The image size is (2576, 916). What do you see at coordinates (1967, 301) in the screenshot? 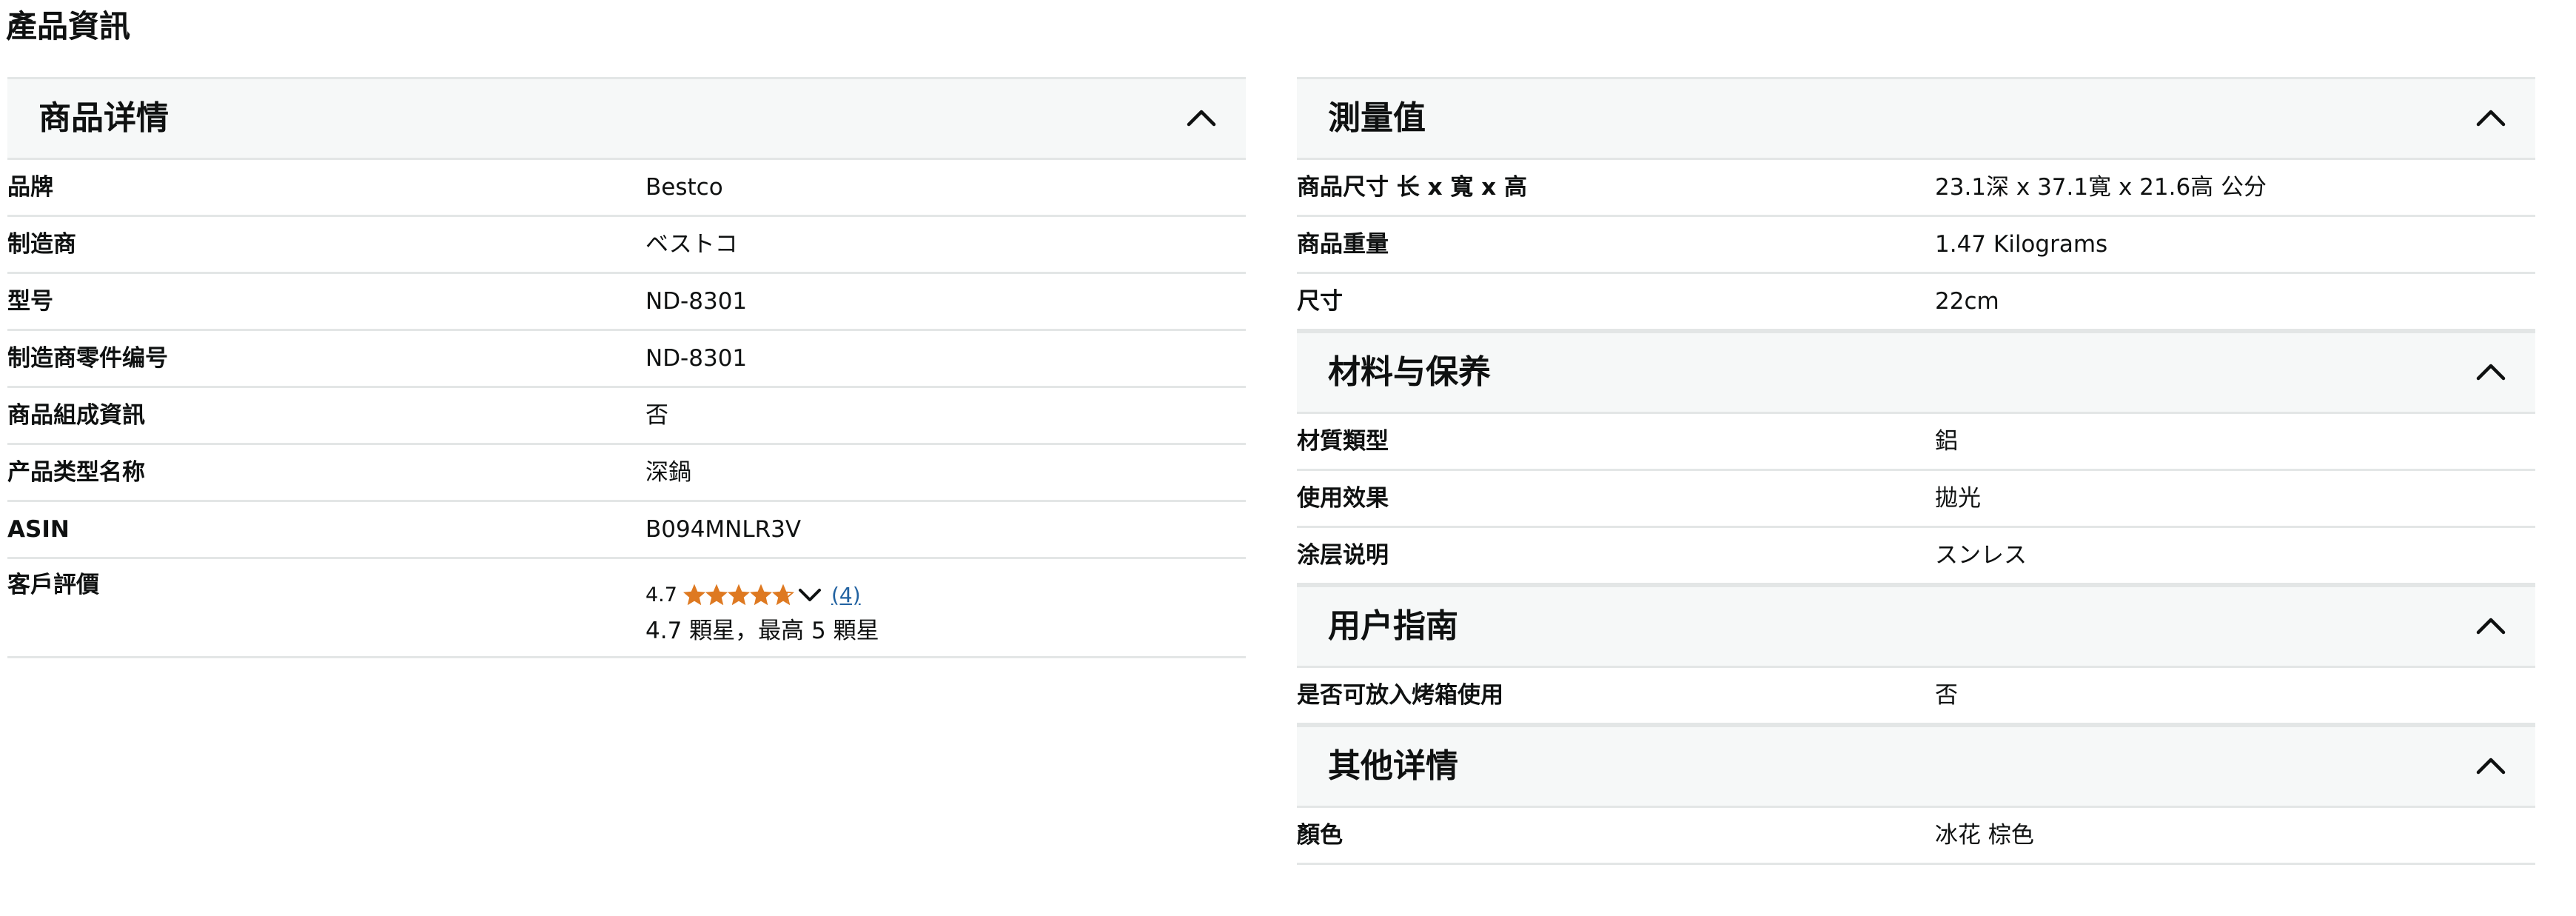
I see `row-value: 22cm` at bounding box center [1967, 301].